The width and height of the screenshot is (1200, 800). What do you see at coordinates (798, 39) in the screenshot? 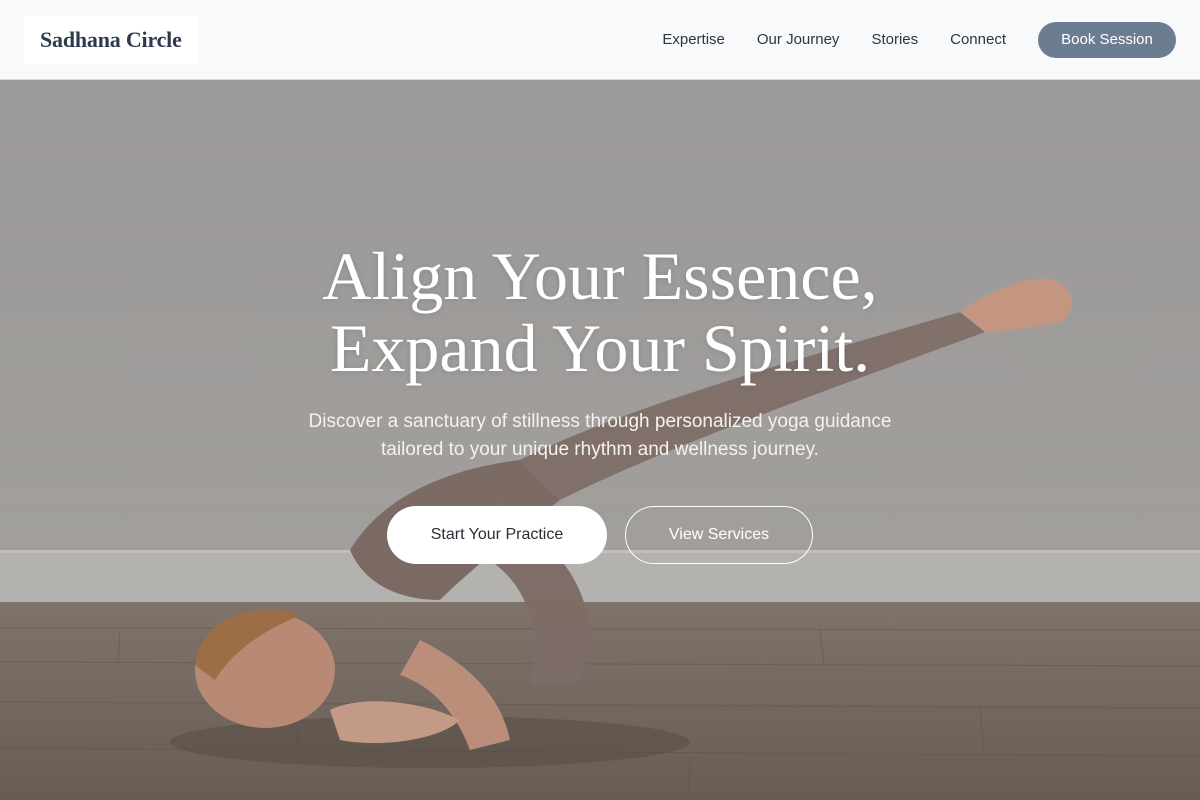
I see `nav-link-our-journey: Our Journey` at bounding box center [798, 39].